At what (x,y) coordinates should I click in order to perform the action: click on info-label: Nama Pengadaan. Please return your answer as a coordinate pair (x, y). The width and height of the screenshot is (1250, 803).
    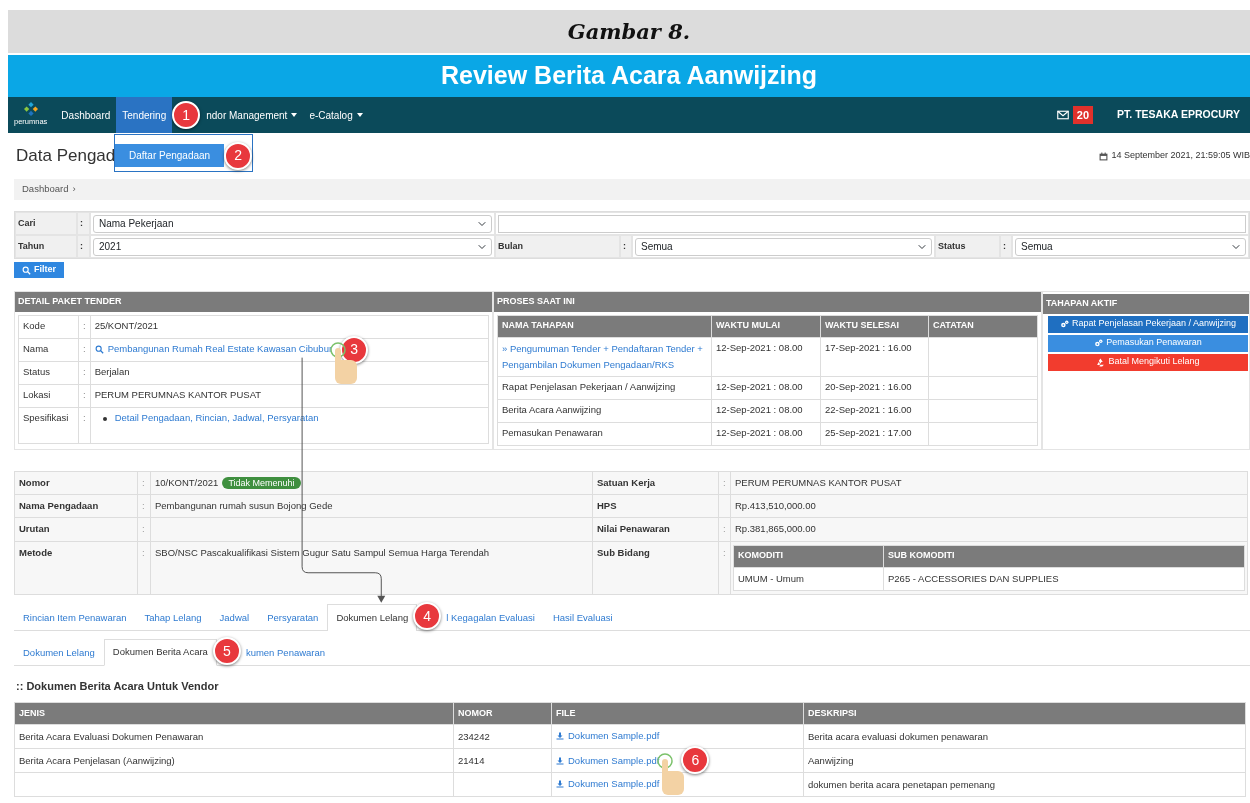
    Looking at the image, I should click on (76, 506).